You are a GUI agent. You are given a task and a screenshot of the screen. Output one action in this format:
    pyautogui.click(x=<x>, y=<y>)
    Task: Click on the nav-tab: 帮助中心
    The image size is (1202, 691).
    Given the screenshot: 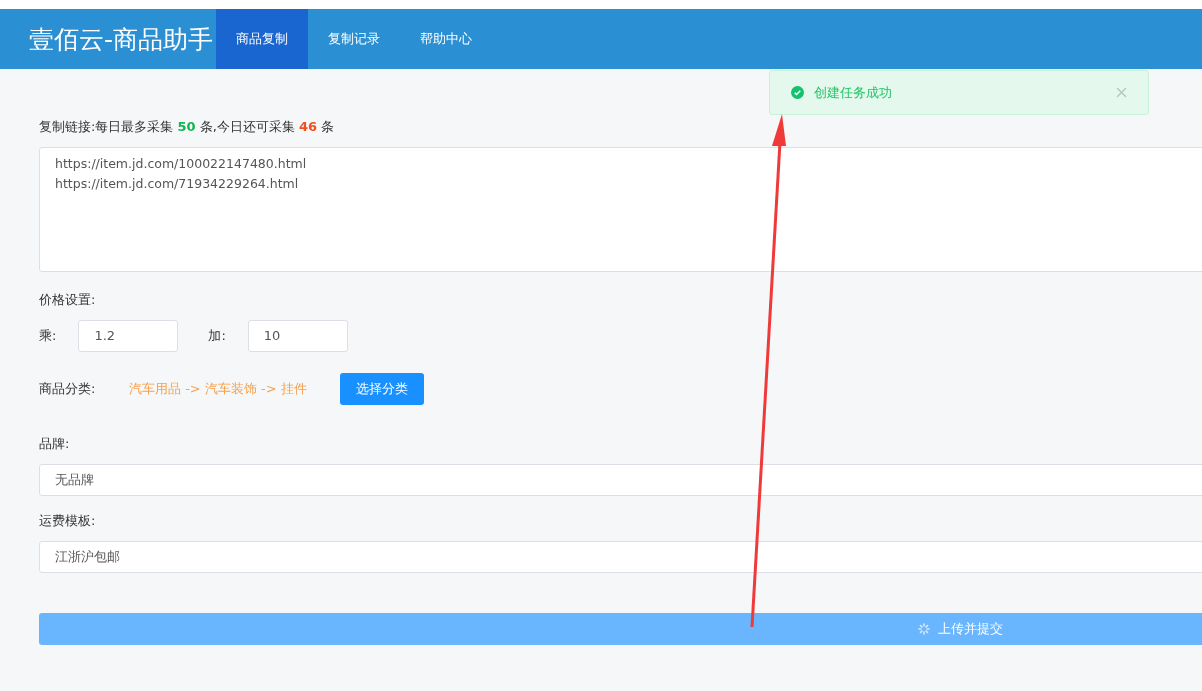 What is the action you would take?
    pyautogui.click(x=446, y=39)
    